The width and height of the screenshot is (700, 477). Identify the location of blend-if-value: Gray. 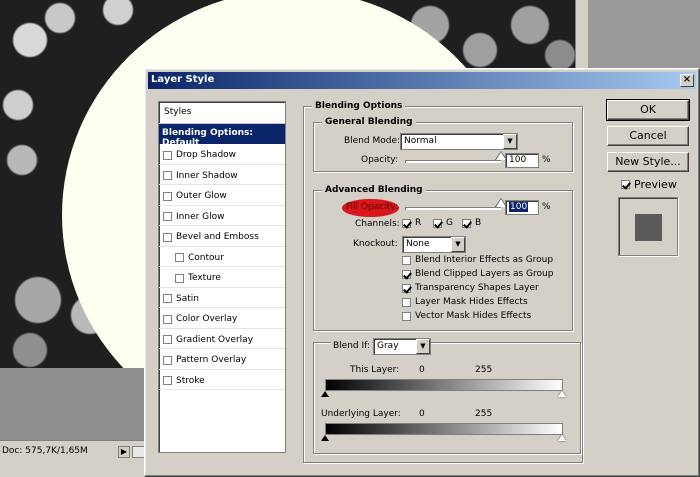
(388, 346).